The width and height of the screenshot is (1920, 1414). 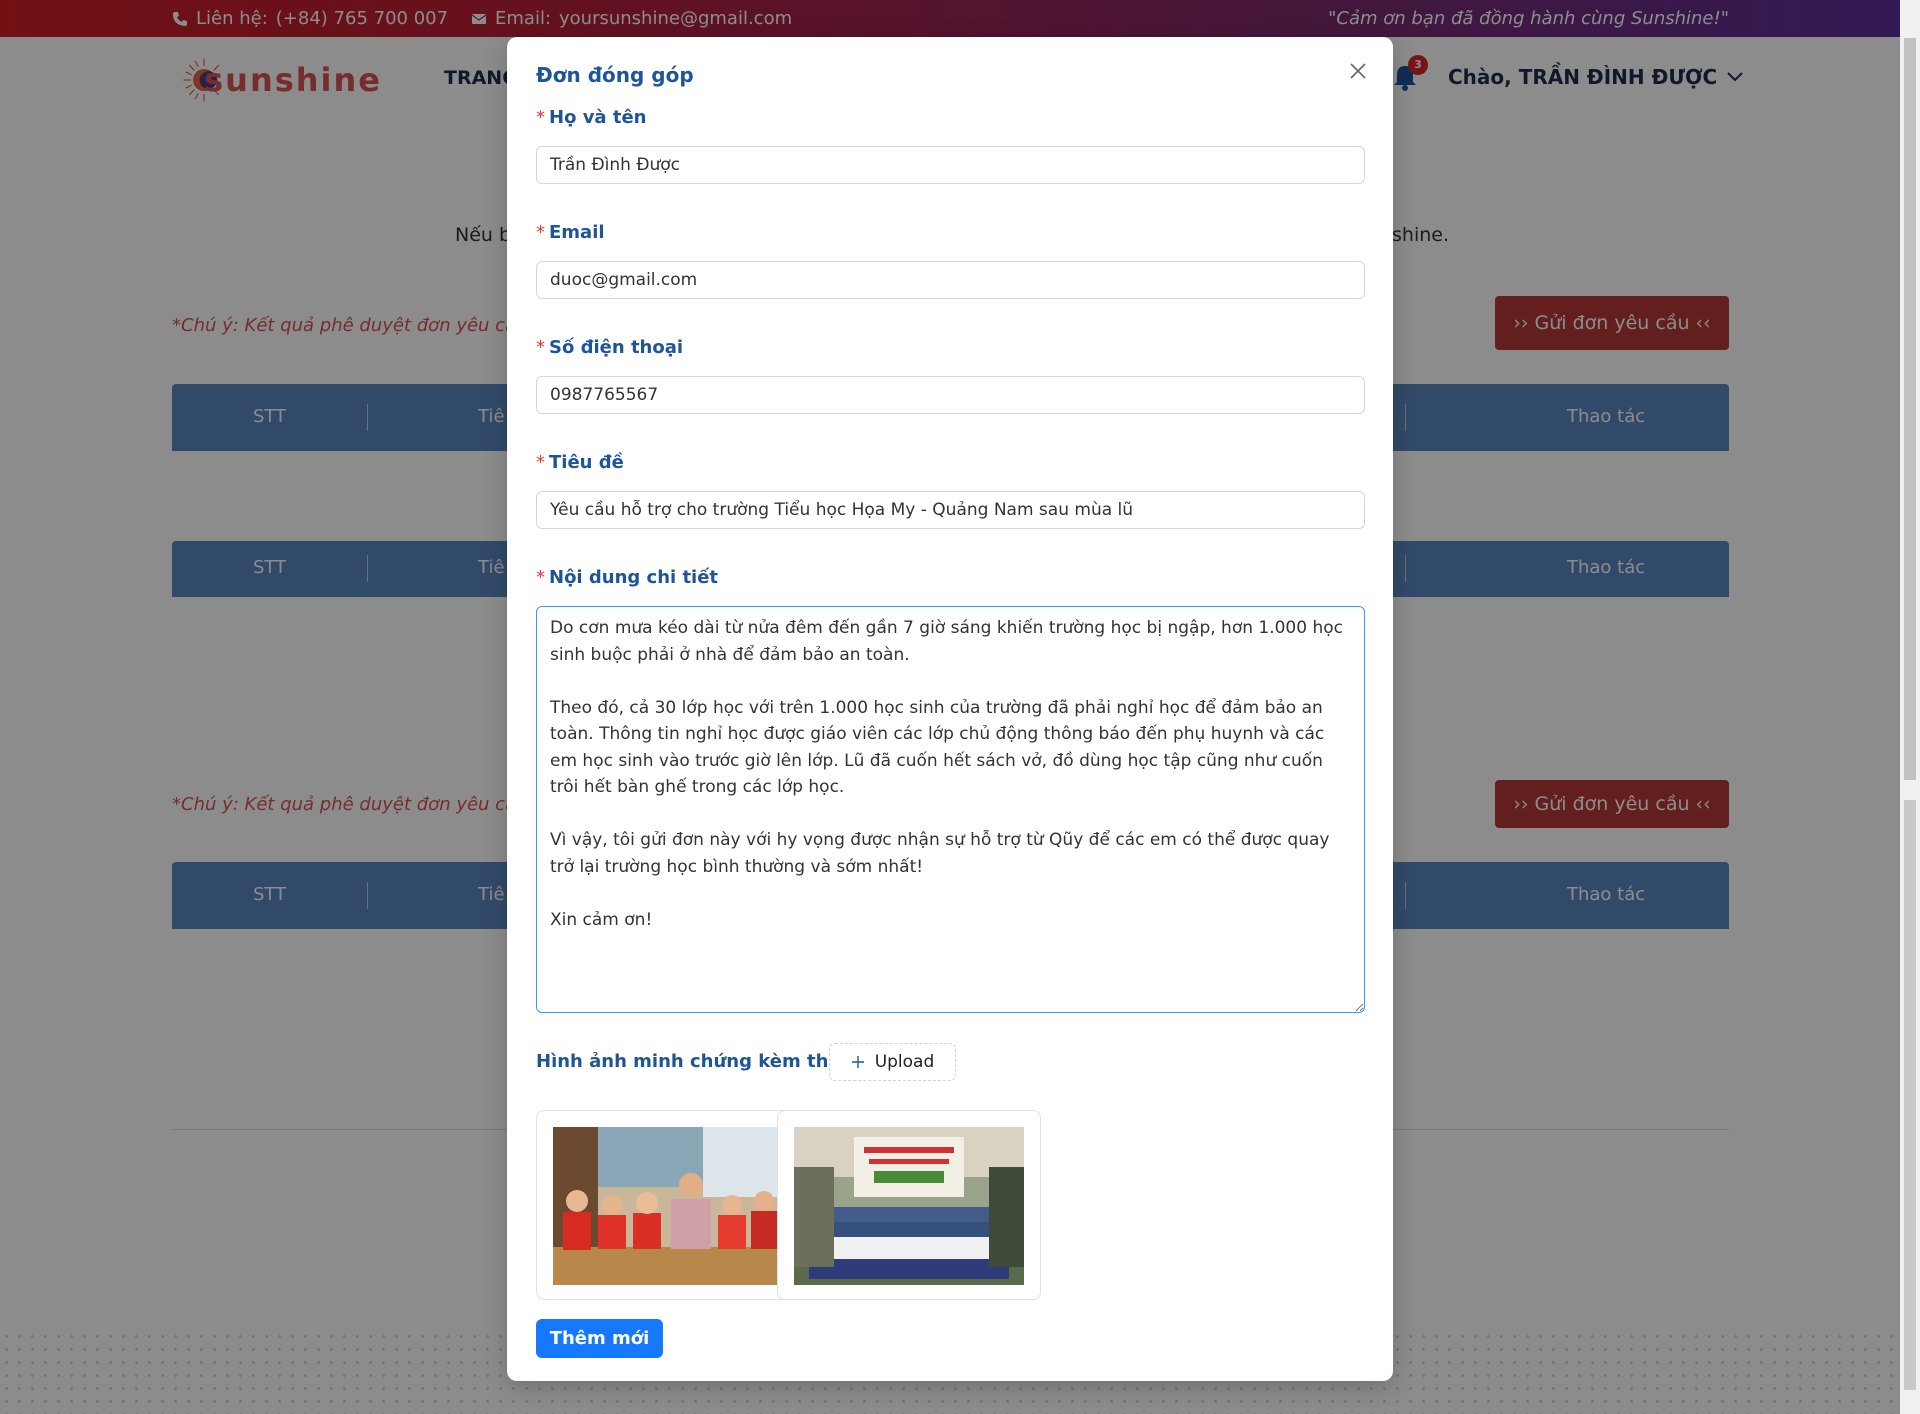 I want to click on content-label: * Nội dung chi tiết, so click(x=627, y=577).